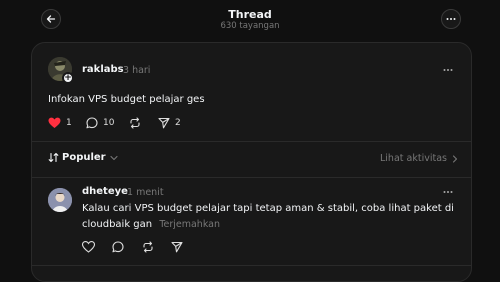  What do you see at coordinates (54, 122) in the screenshot?
I see `heart-filled-icon` at bounding box center [54, 122].